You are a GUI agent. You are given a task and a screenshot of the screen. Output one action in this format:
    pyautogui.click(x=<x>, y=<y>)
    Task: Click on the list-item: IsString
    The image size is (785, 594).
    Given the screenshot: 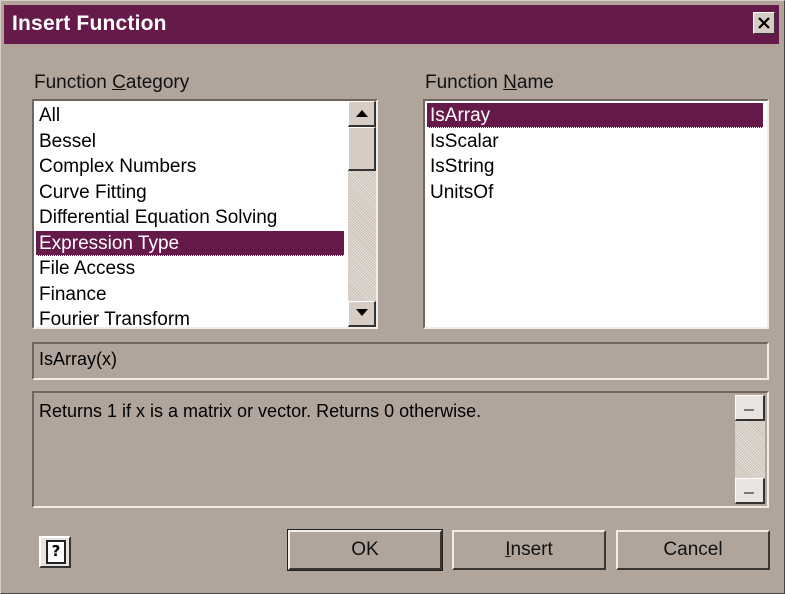 What is the action you would take?
    pyautogui.click(x=595, y=166)
    